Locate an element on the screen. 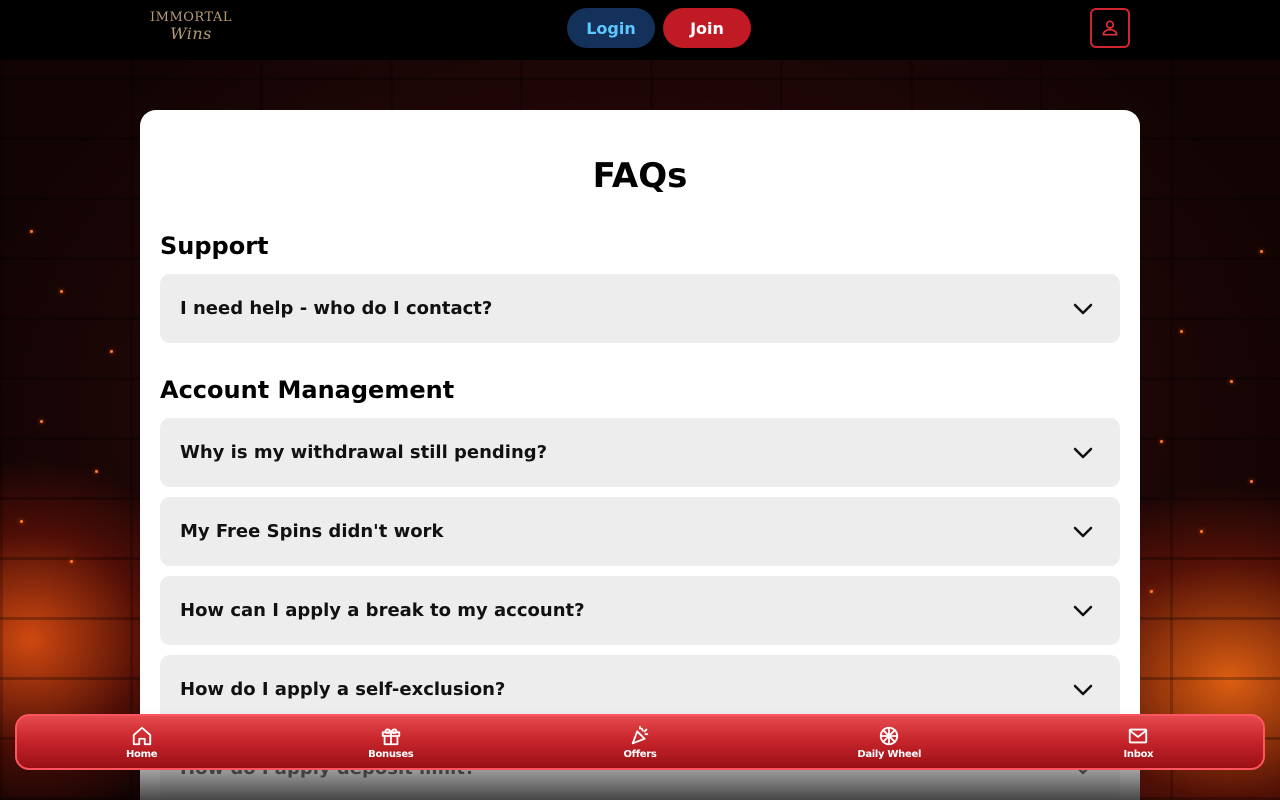  faq-item: Why is my withdrawal still pending? is located at coordinates (640, 452).